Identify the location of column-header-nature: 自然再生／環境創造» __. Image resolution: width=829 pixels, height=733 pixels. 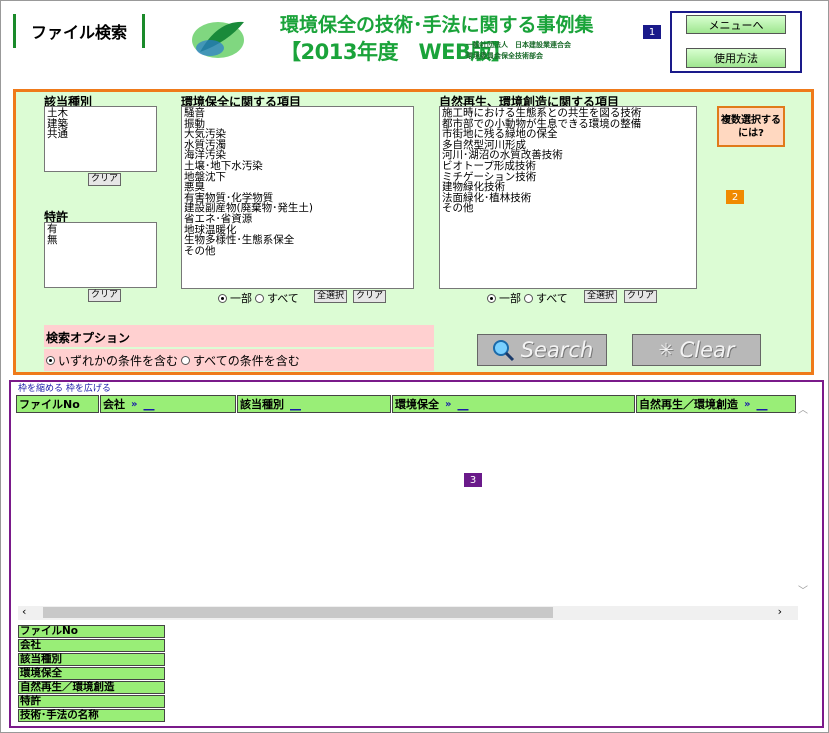
(716, 404).